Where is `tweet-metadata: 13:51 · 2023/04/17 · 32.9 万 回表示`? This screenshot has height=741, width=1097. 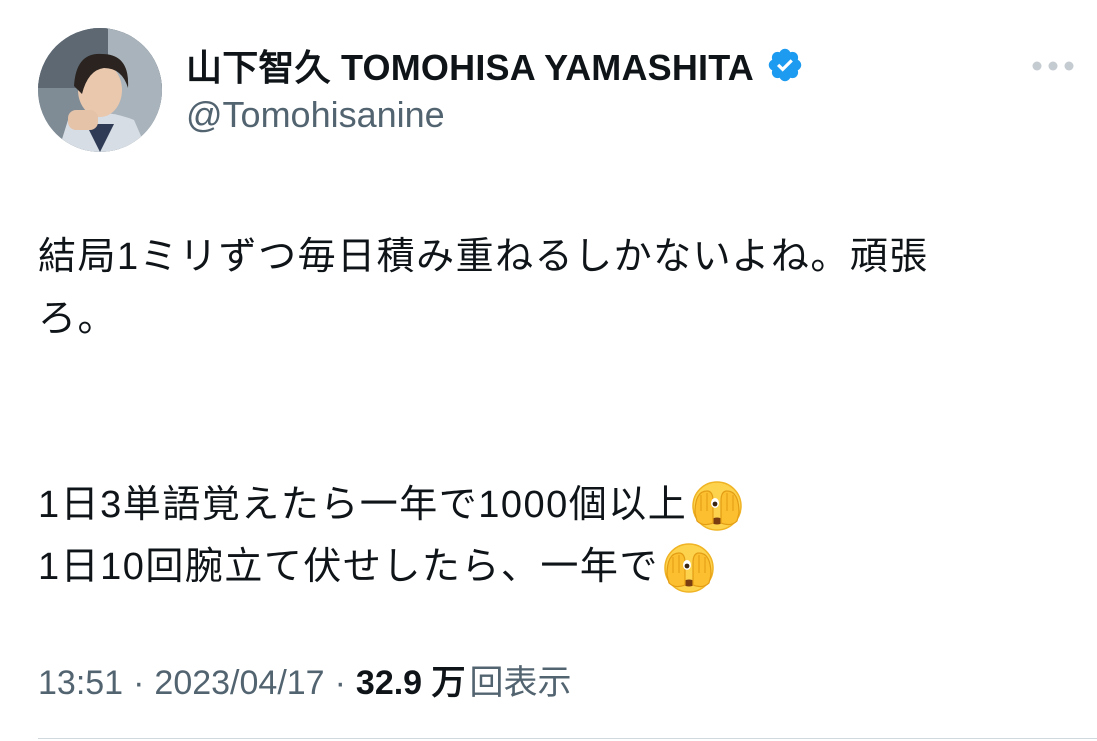
tweet-metadata: 13:51 · 2023/04/17 · 32.9 万 回表示 is located at coordinates (305, 679).